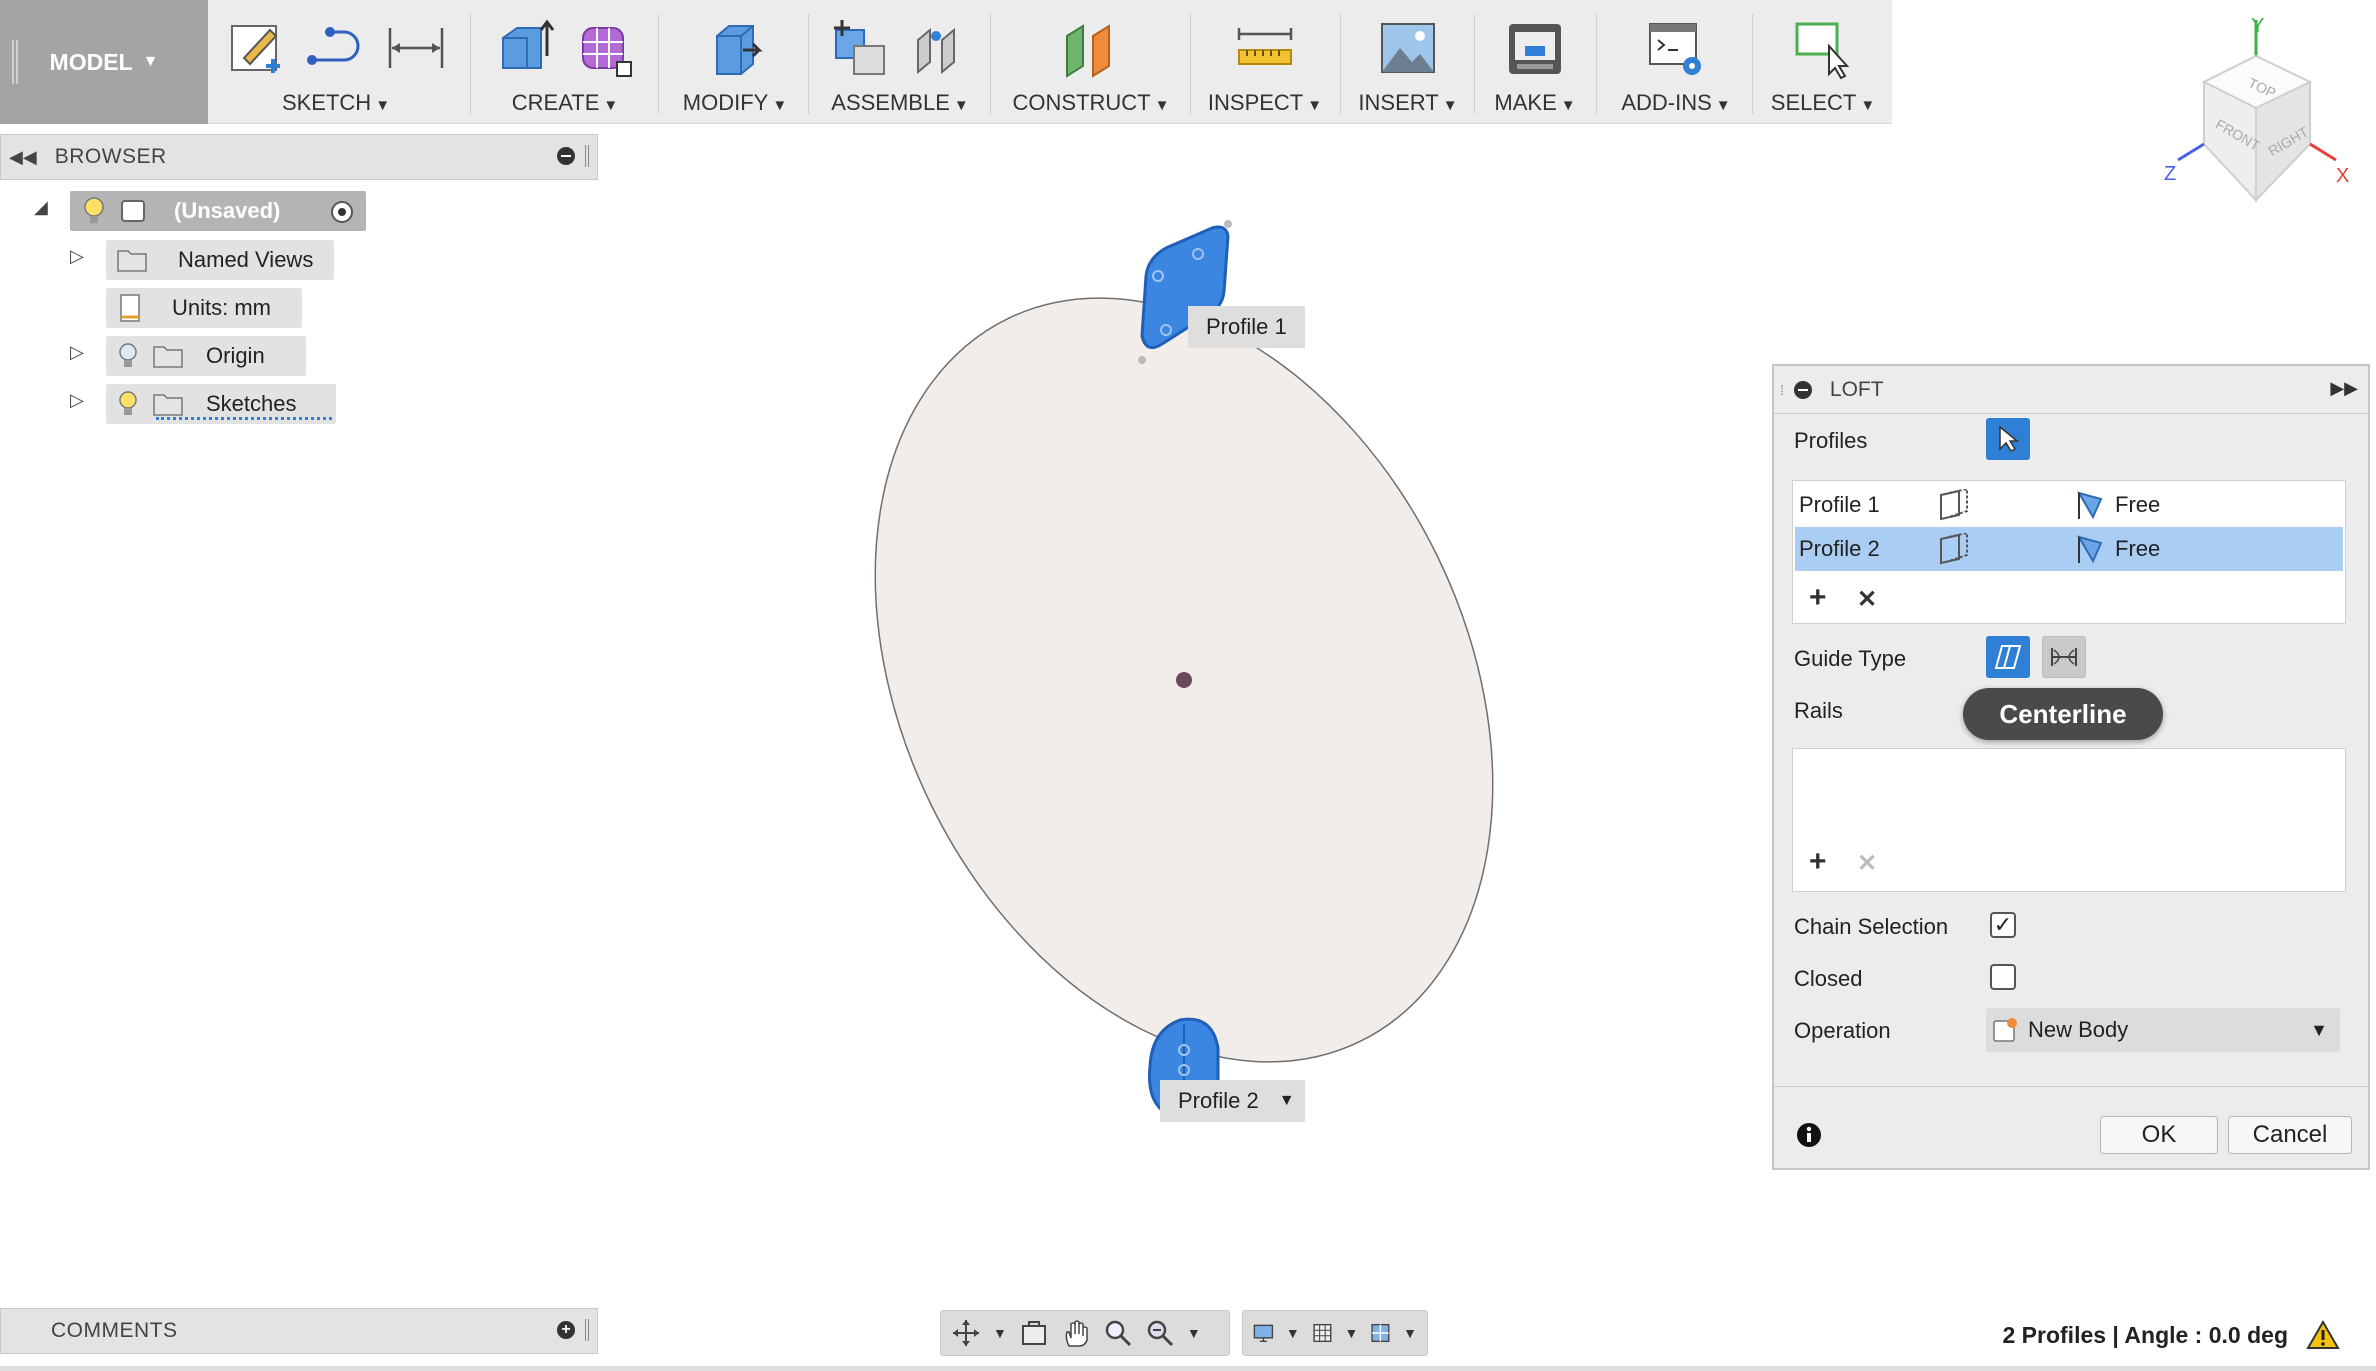 Image resolution: width=2376 pixels, height=1371 pixels. I want to click on toolbar-grip, so click(15, 62).